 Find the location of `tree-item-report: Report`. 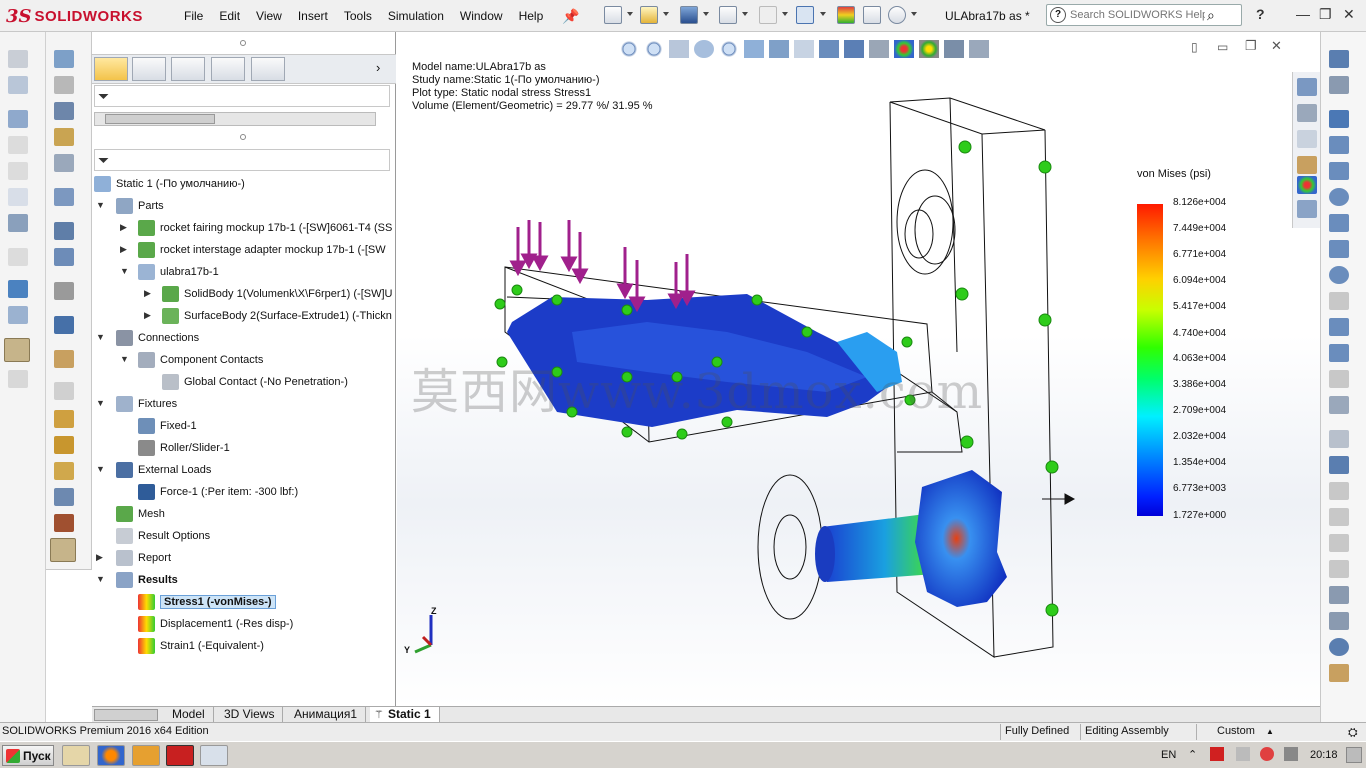

tree-item-report: Report is located at coordinates (143, 558).